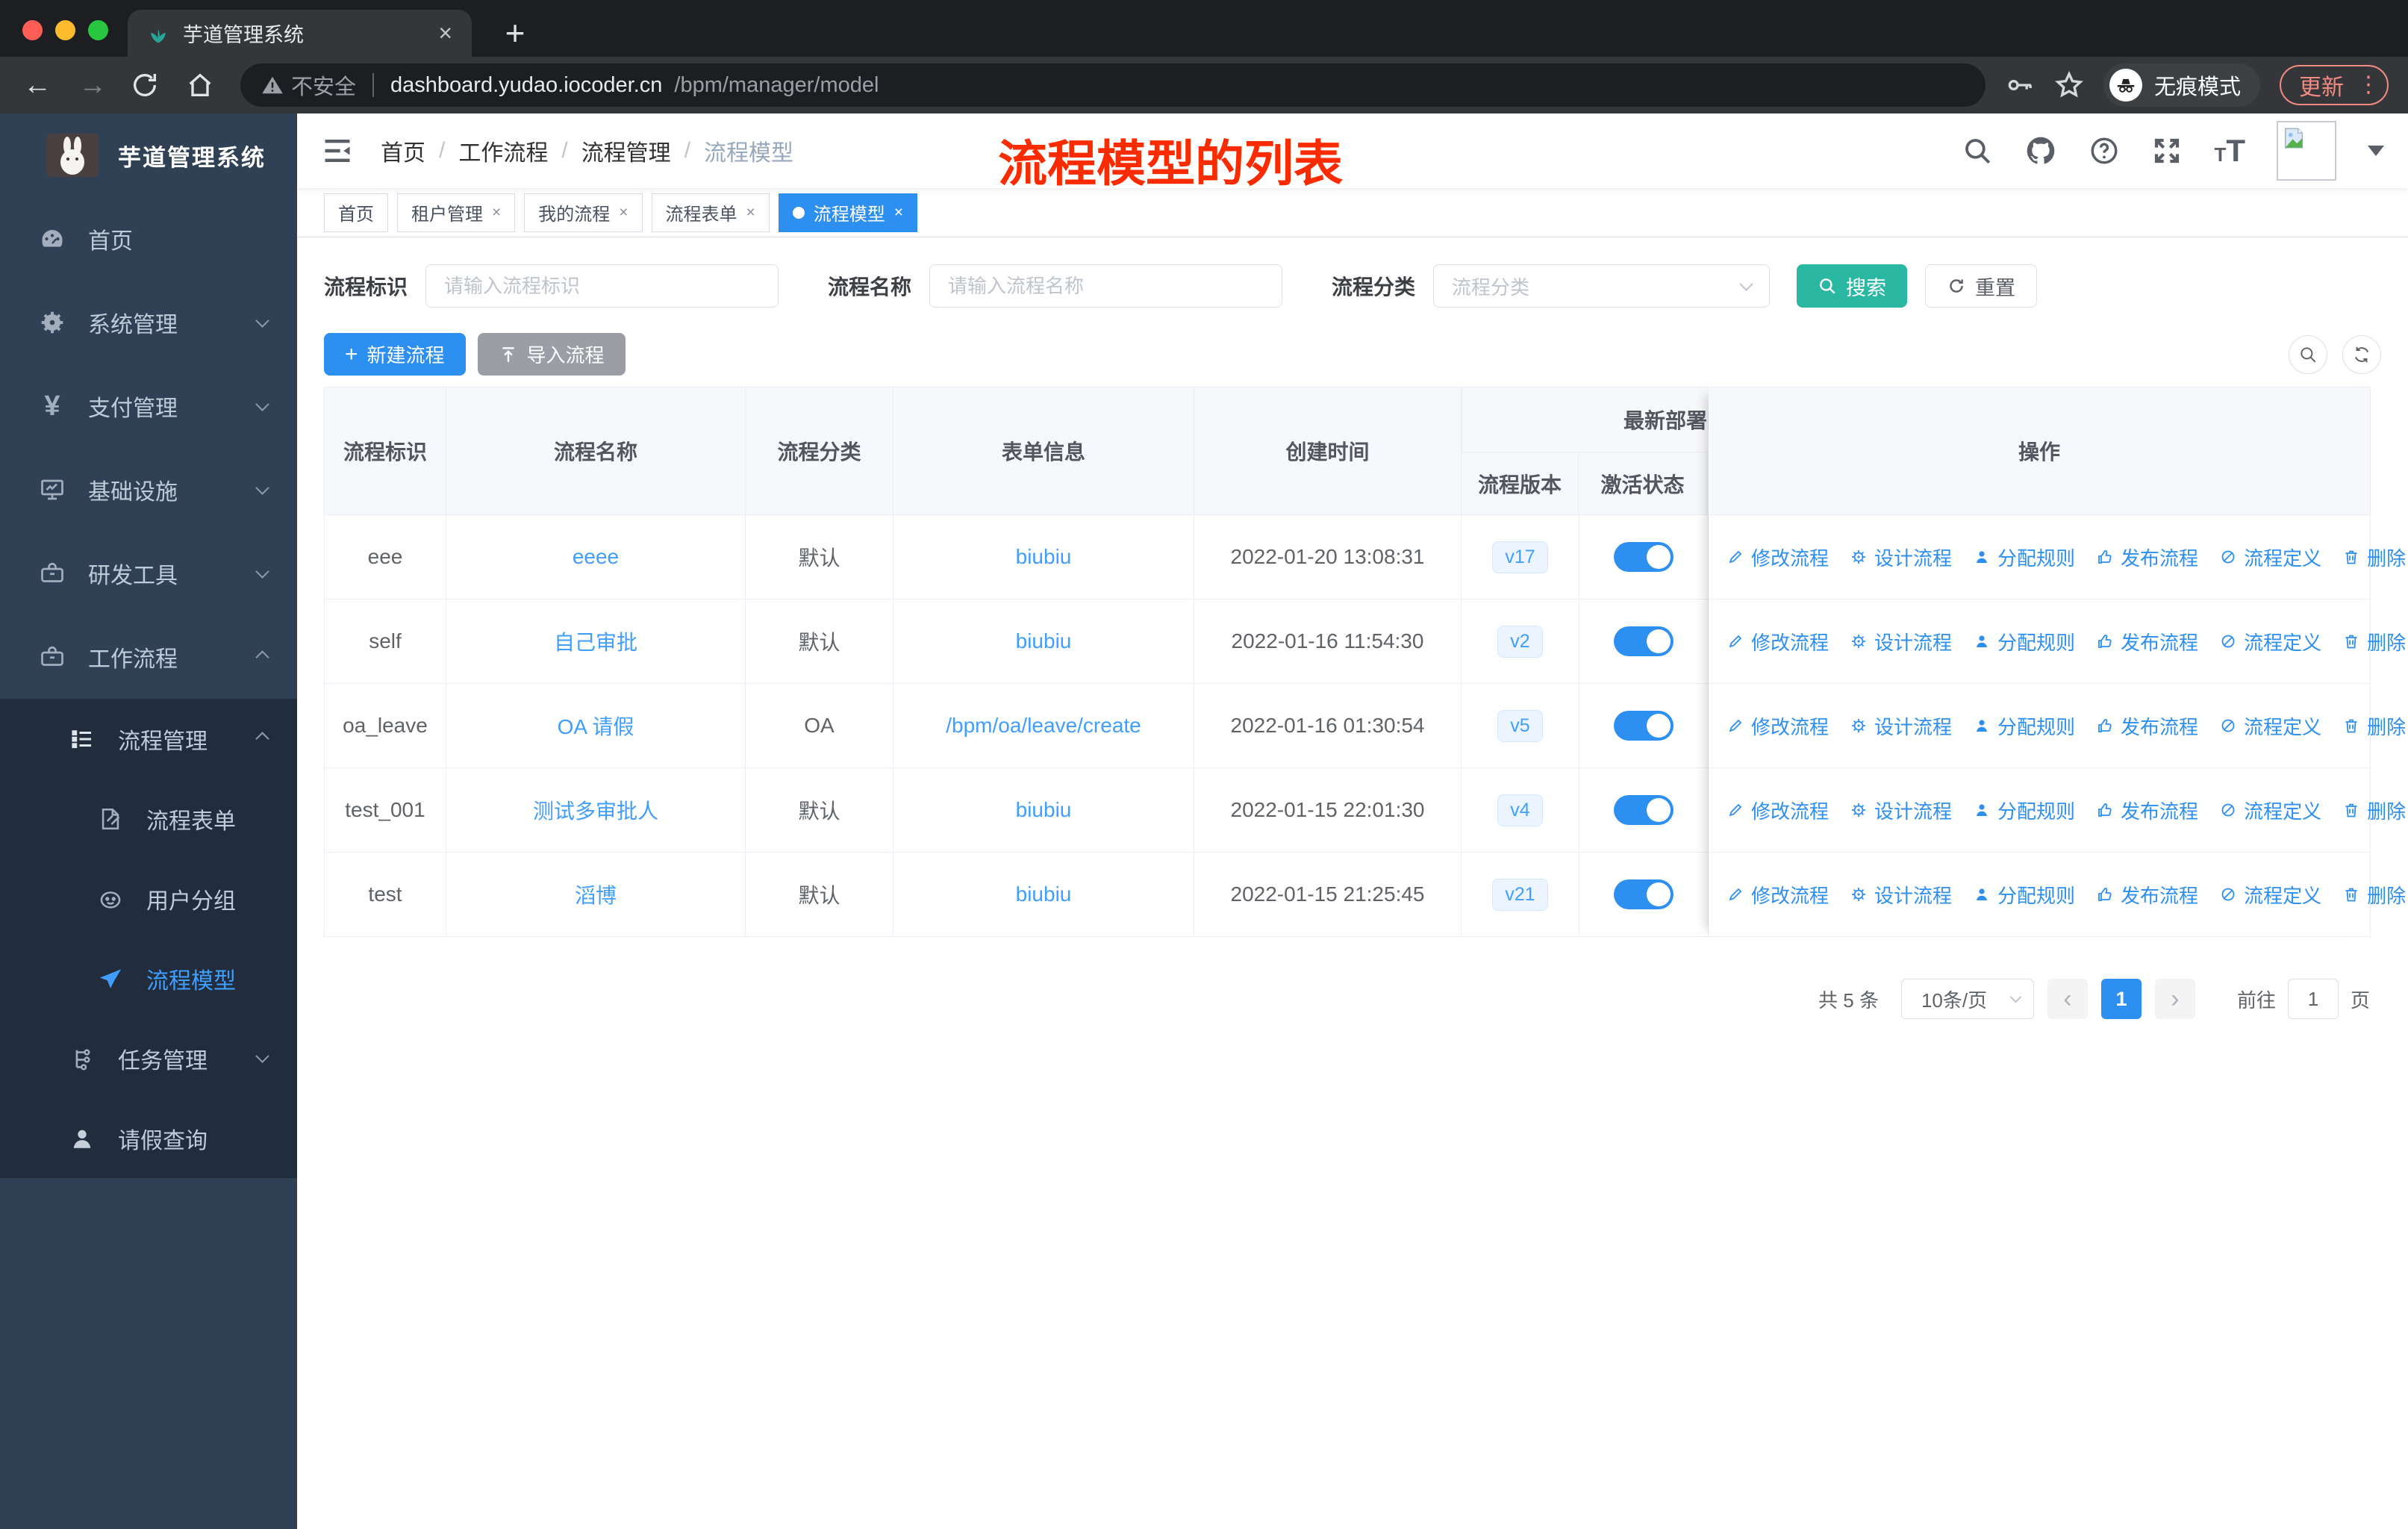 The height and width of the screenshot is (1529, 2408). Describe the element at coordinates (32, 30) in the screenshot. I see `close-window-button` at that location.